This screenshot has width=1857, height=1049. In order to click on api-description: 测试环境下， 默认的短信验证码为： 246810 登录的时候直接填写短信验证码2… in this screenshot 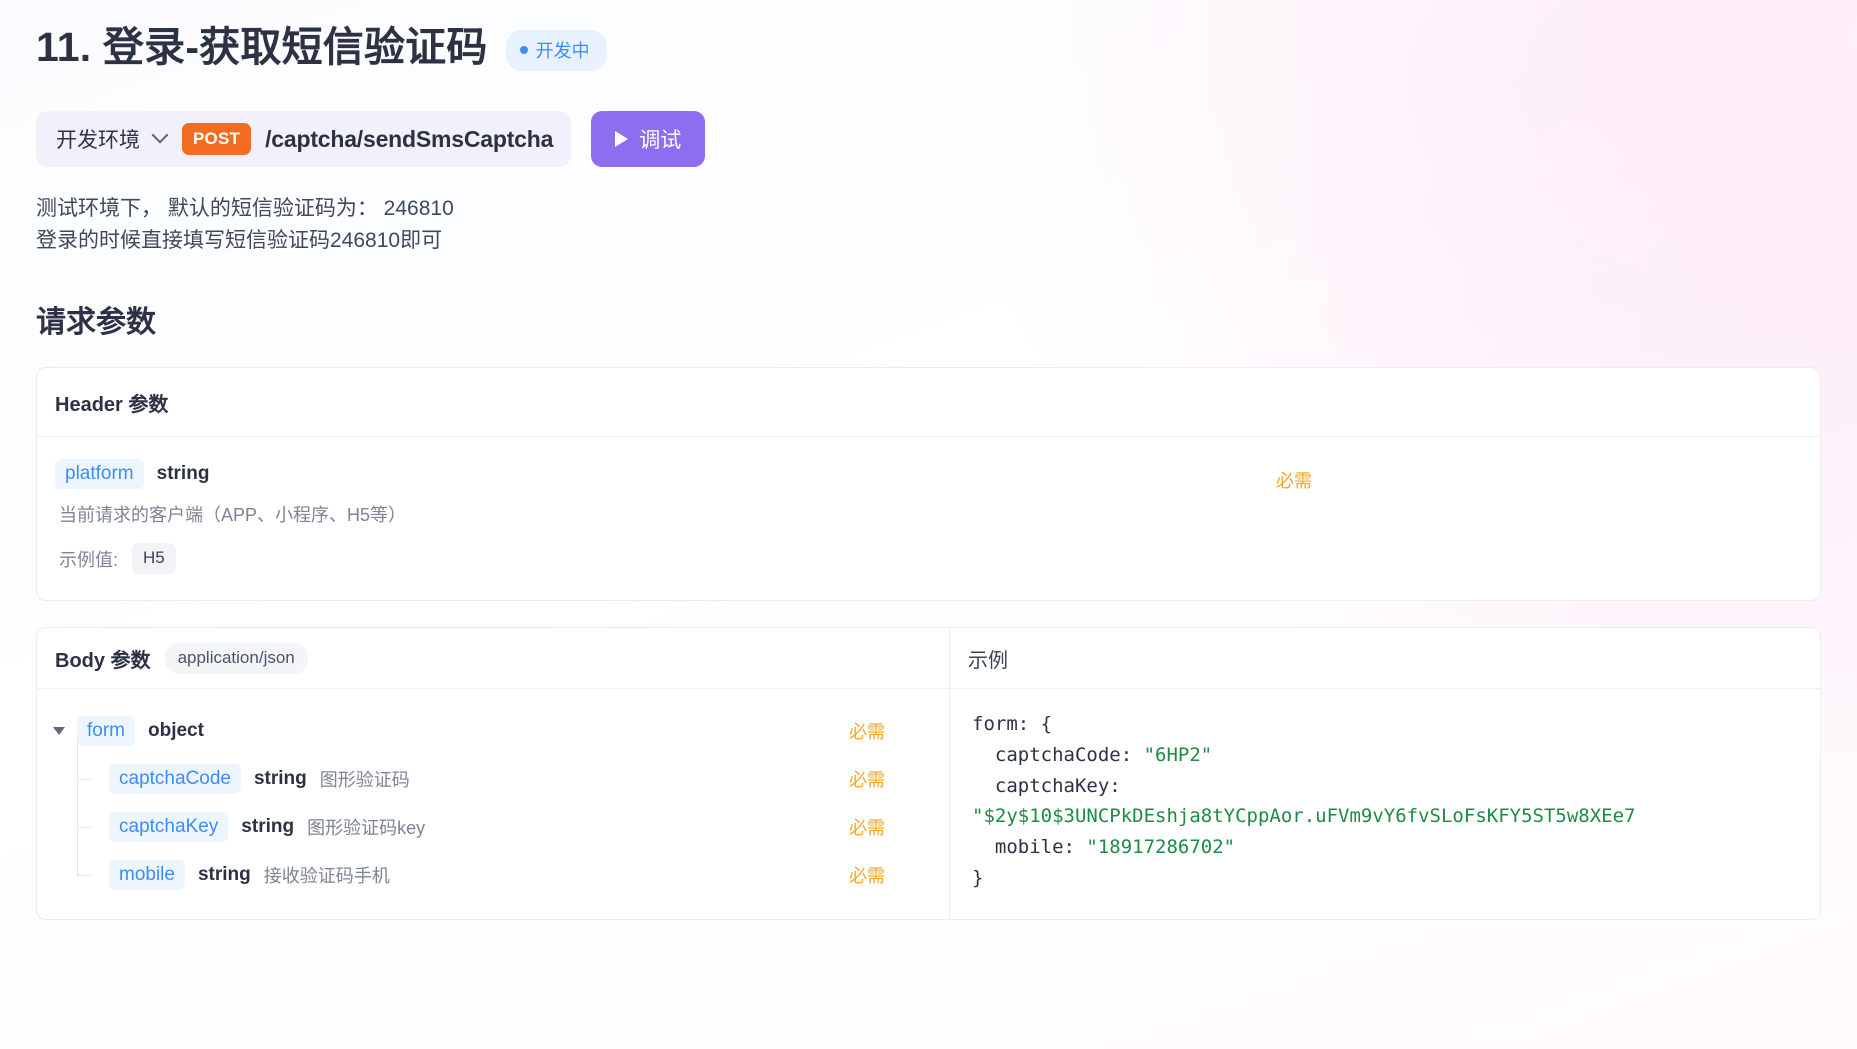, I will do `click(928, 225)`.